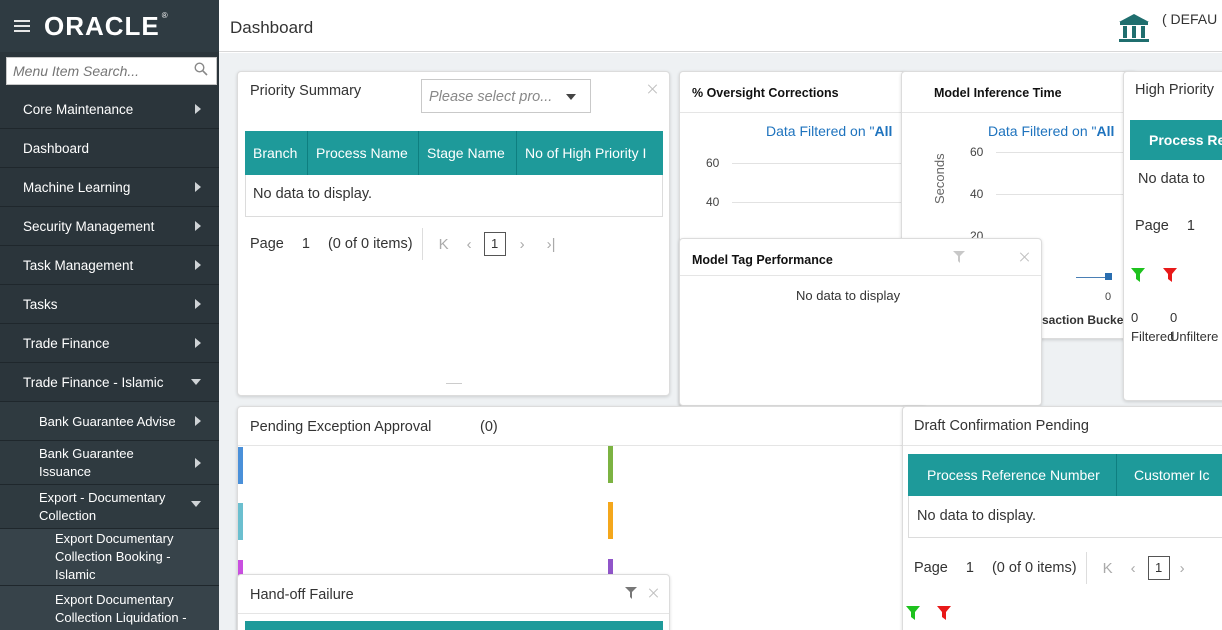  What do you see at coordinates (1174, 90) in the screenshot?
I see `widget-title: High Priority` at bounding box center [1174, 90].